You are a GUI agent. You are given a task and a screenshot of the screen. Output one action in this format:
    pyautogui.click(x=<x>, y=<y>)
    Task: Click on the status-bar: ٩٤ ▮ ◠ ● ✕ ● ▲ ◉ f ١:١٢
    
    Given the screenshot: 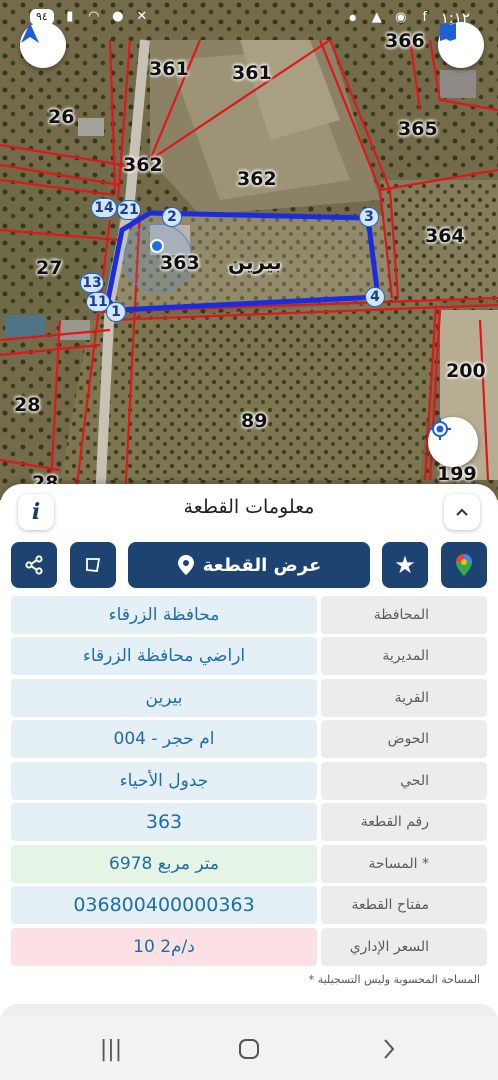 What is the action you would take?
    pyautogui.click(x=249, y=18)
    